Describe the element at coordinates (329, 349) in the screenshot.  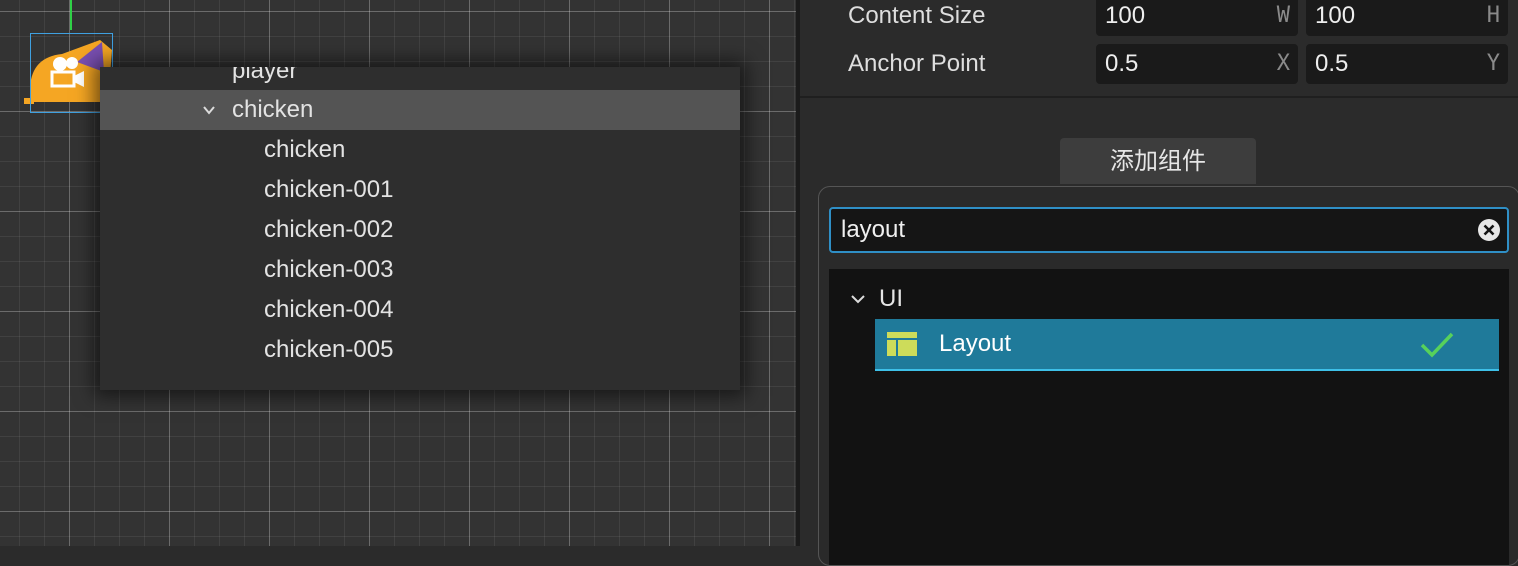
I see `menu-item-label: chicken-005` at that location.